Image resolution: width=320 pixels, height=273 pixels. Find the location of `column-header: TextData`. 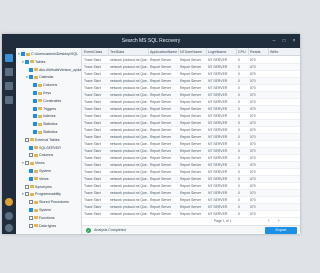

column-header: TextData is located at coordinates (129, 52).